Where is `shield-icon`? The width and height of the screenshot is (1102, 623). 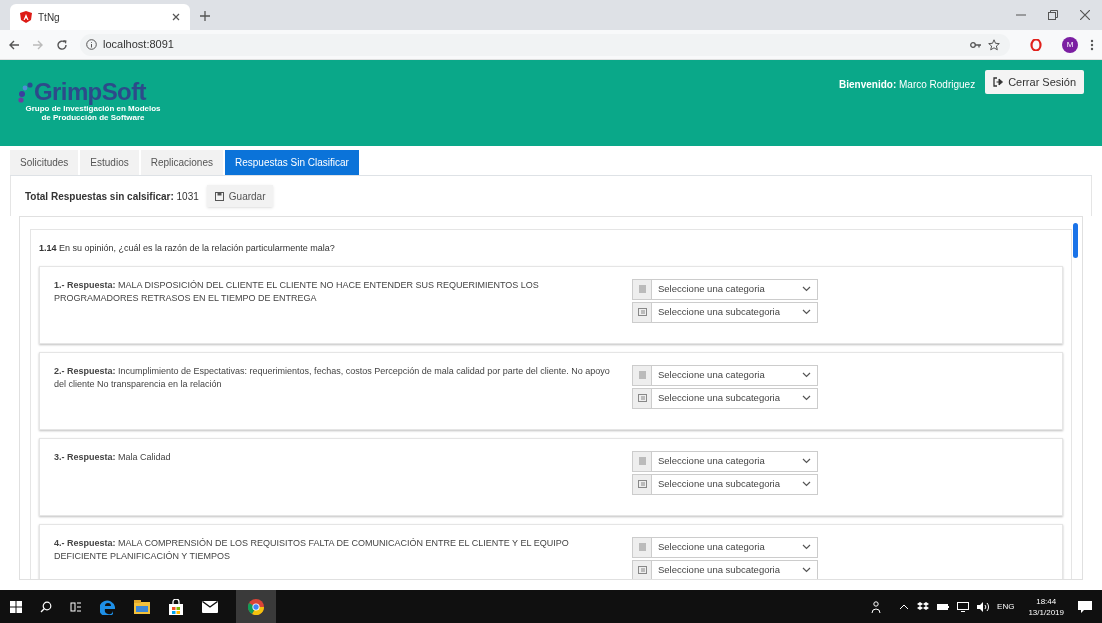
shield-icon is located at coordinates (26, 17).